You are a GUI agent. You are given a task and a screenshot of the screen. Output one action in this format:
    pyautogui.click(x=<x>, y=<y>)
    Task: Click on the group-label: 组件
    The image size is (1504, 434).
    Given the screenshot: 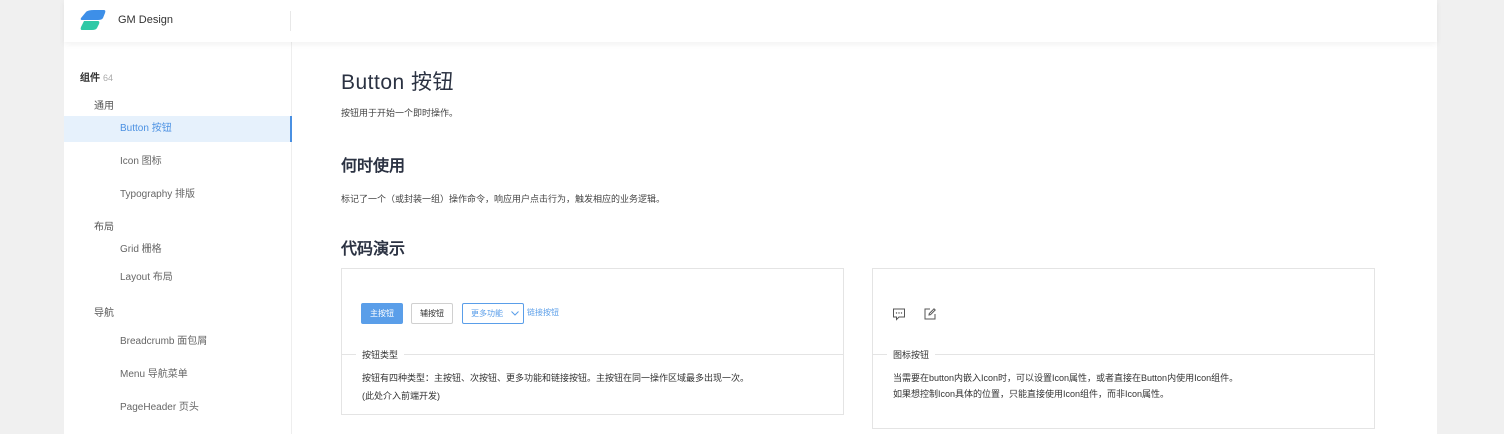 What is the action you would take?
    pyautogui.click(x=90, y=78)
    